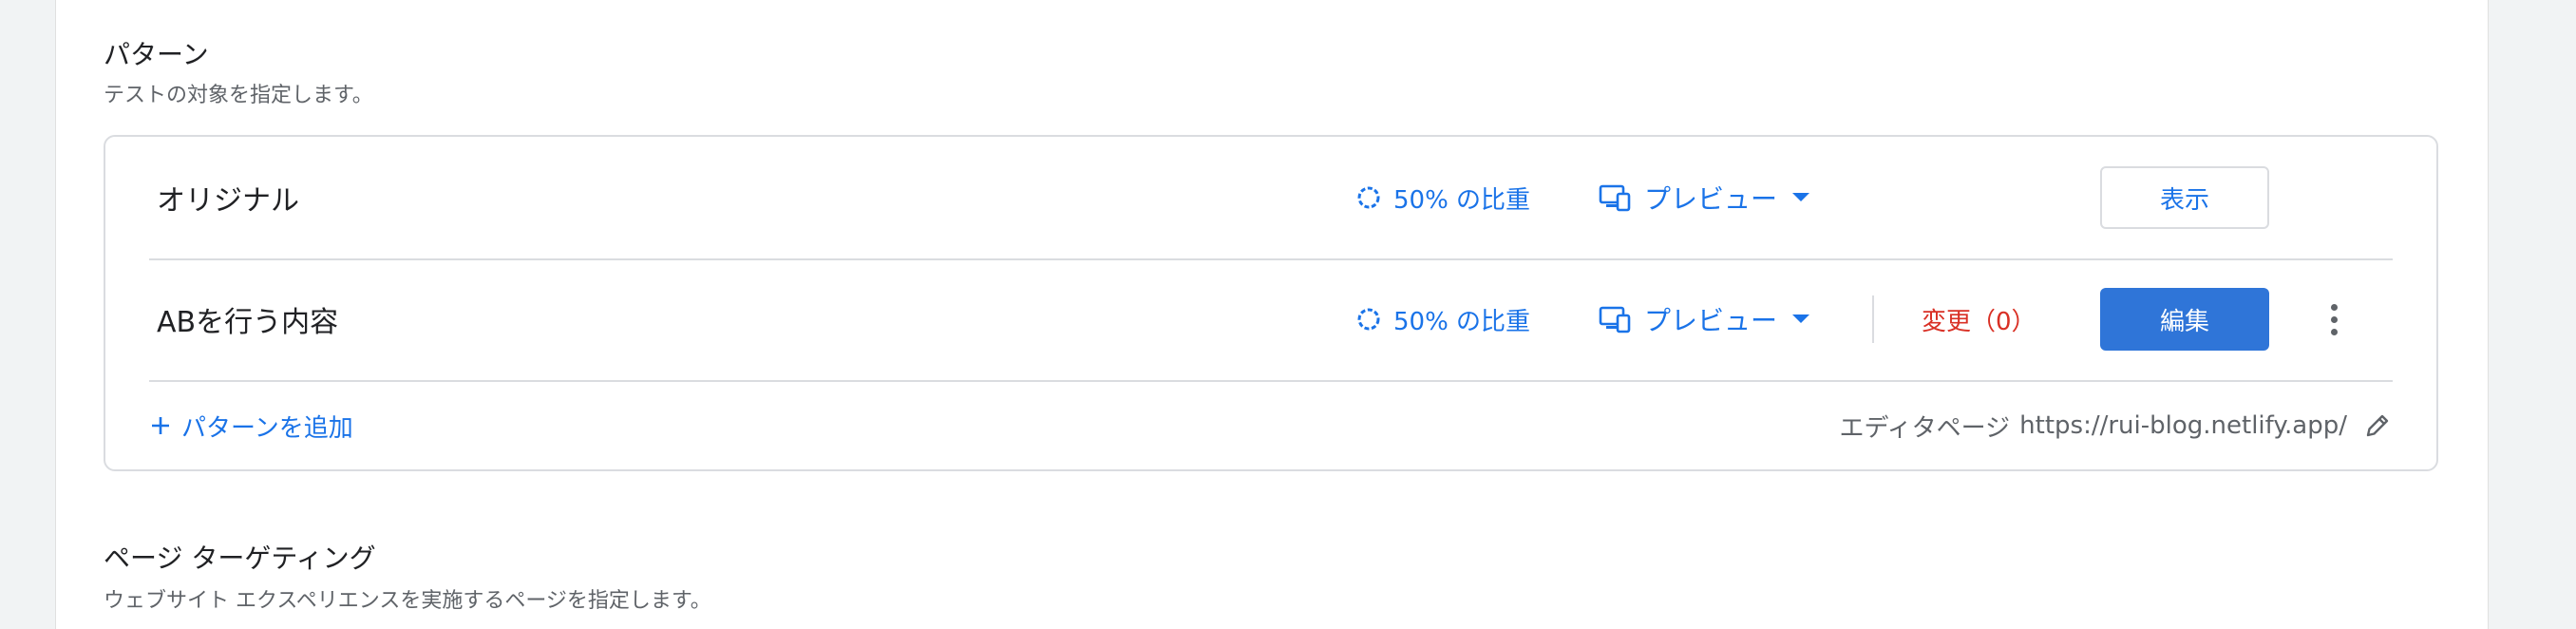 This screenshot has width=2576, height=629. I want to click on editor-page-label: エディタページ, so click(1925, 428).